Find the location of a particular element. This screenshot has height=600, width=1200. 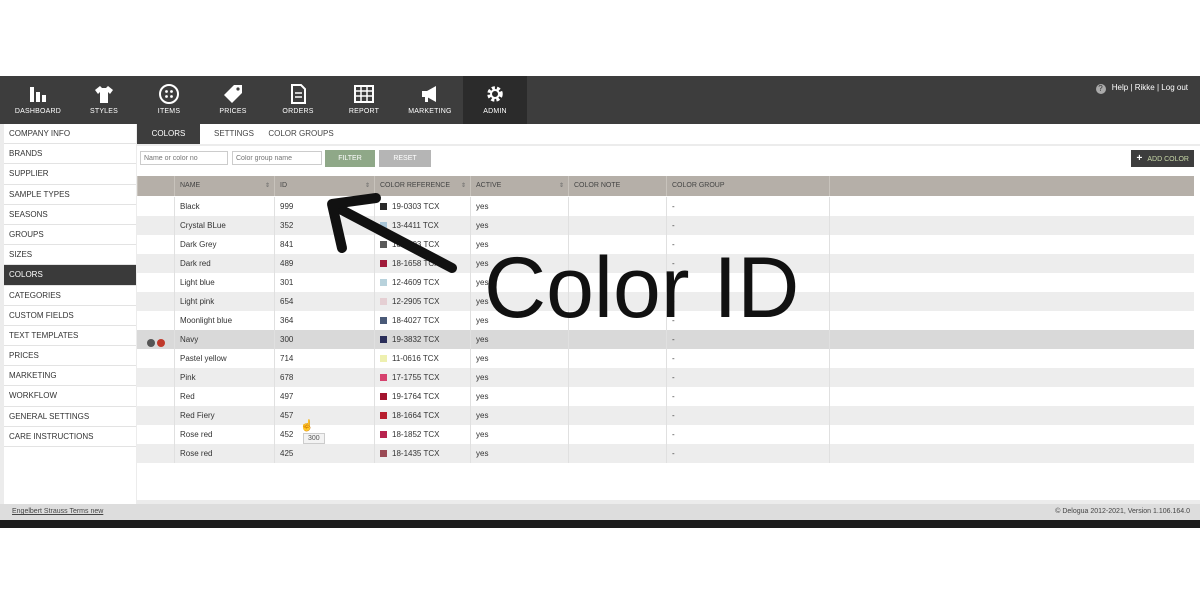

column-header-active: ACTIVE ⇕ is located at coordinates (519, 186).